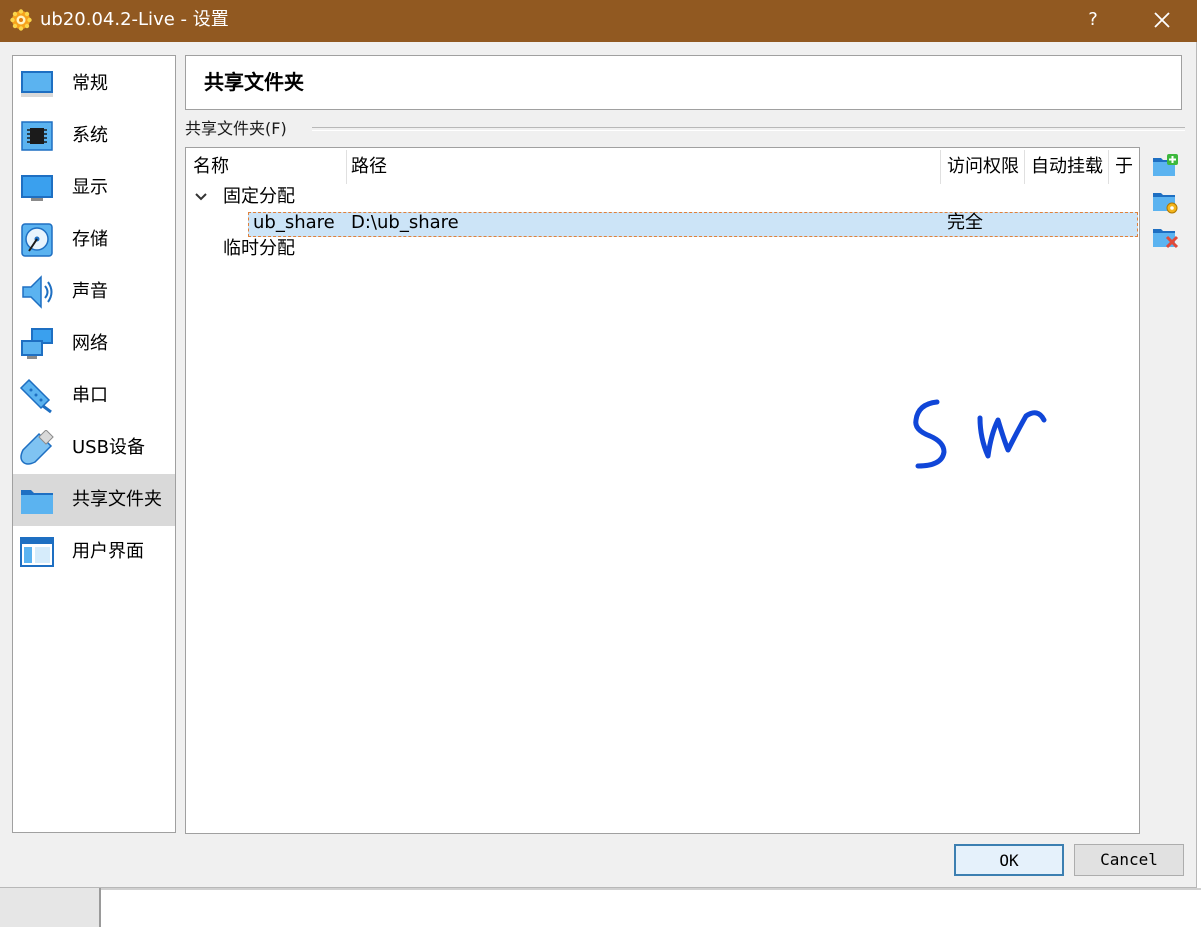 Image resolution: width=1201 pixels, height=927 pixels. I want to click on monitor-general-icon, so click(37, 84).